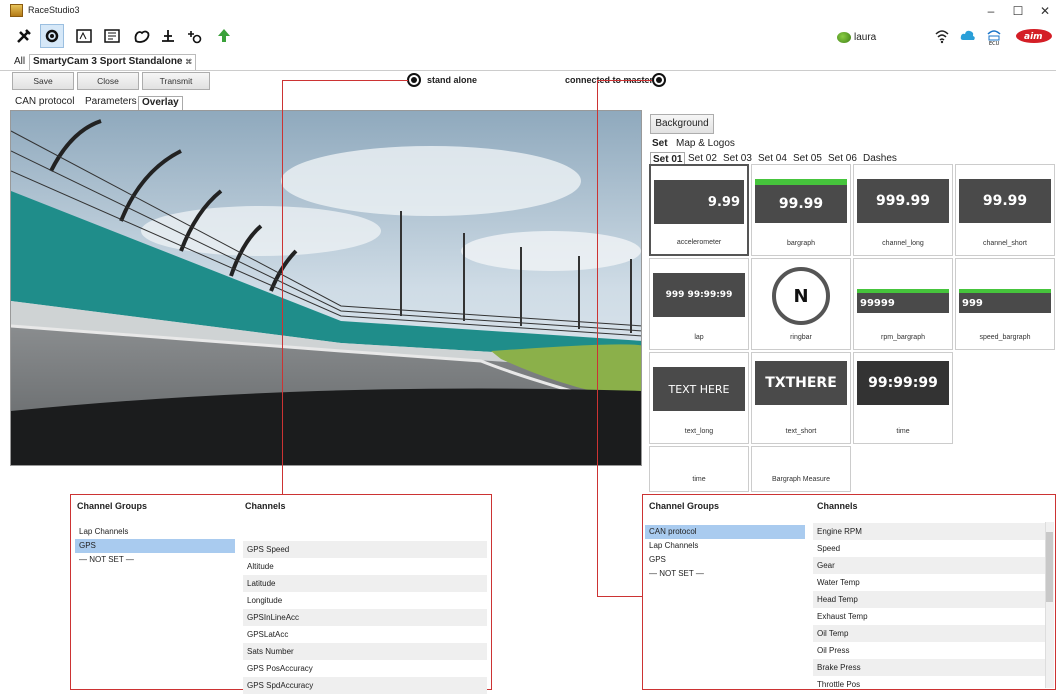 Image resolution: width=1056 pixels, height=694 pixels. I want to click on list-item: Water Temp, so click(929, 582).